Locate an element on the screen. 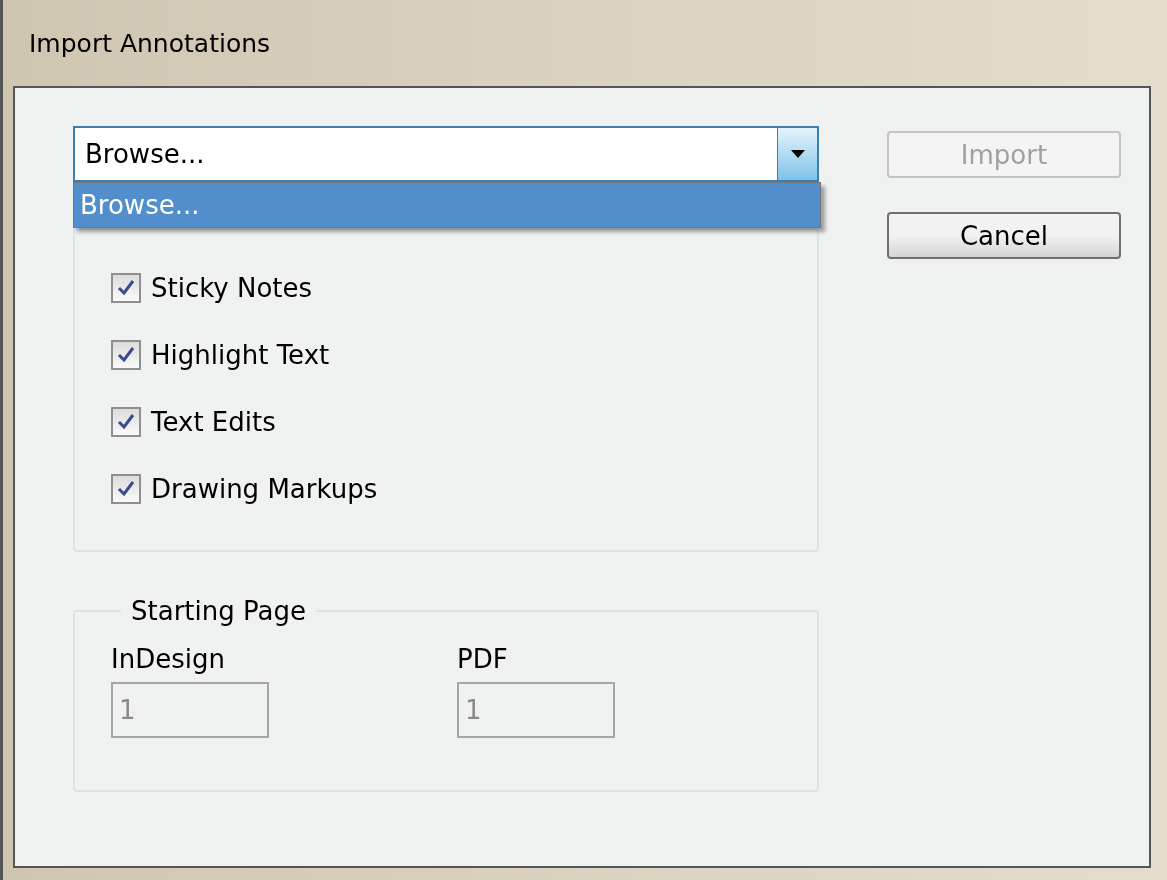 The height and width of the screenshot is (880, 1167). window-title: Import Annotations is located at coordinates (150, 43).